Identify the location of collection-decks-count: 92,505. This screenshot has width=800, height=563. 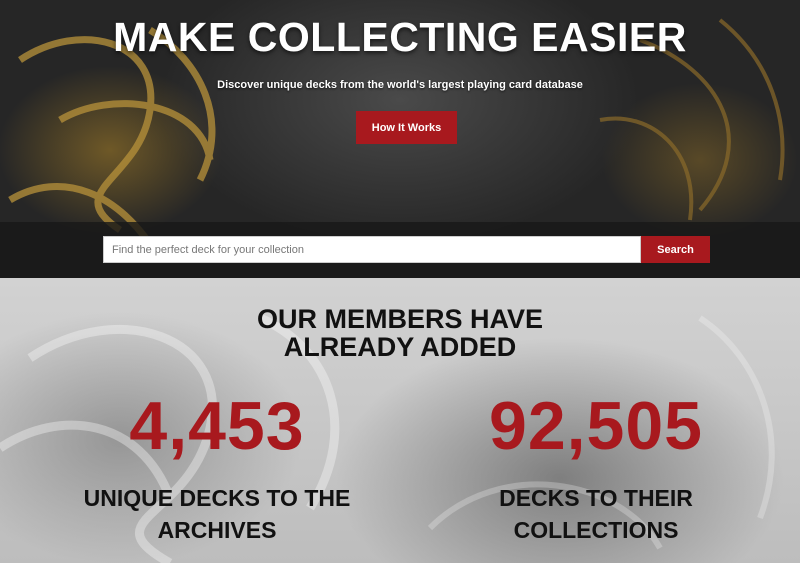
(596, 426).